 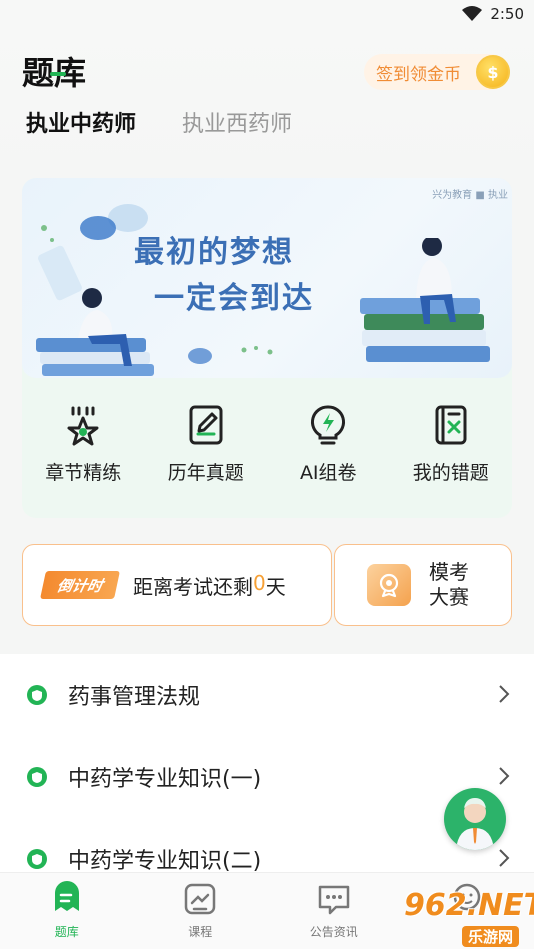 I want to click on pen-paper-icon, so click(x=206, y=425).